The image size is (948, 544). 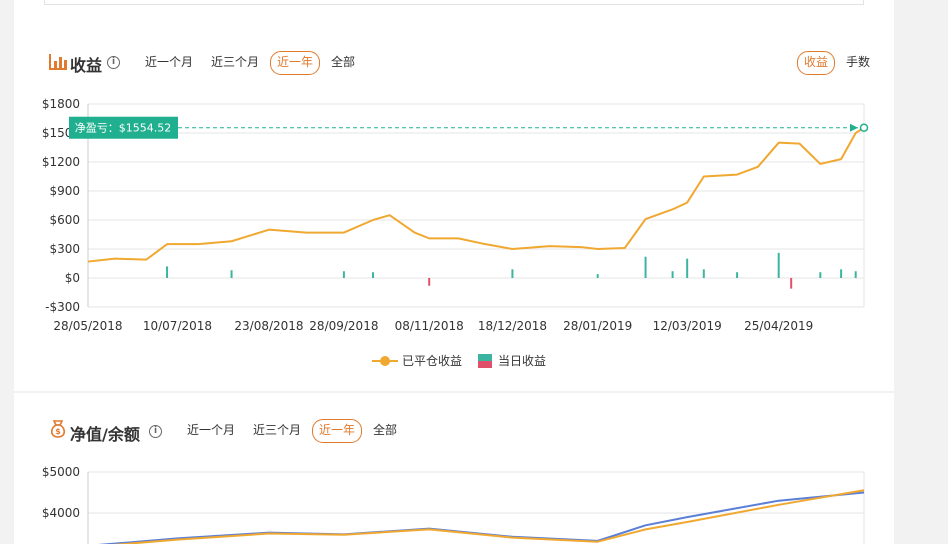 I want to click on bar-marker-icon, so click(x=485, y=360).